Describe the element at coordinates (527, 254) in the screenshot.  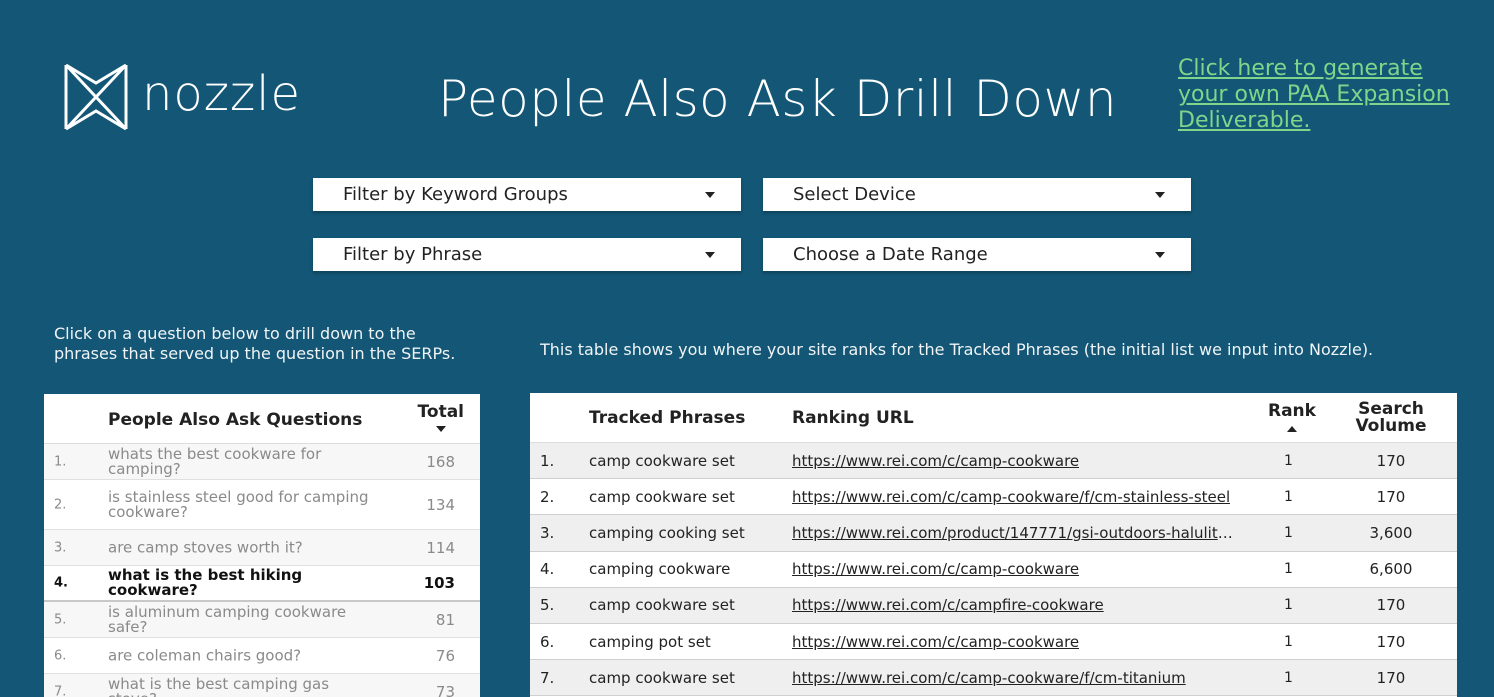
I see `phrase-filter: Filter by Phrase` at that location.